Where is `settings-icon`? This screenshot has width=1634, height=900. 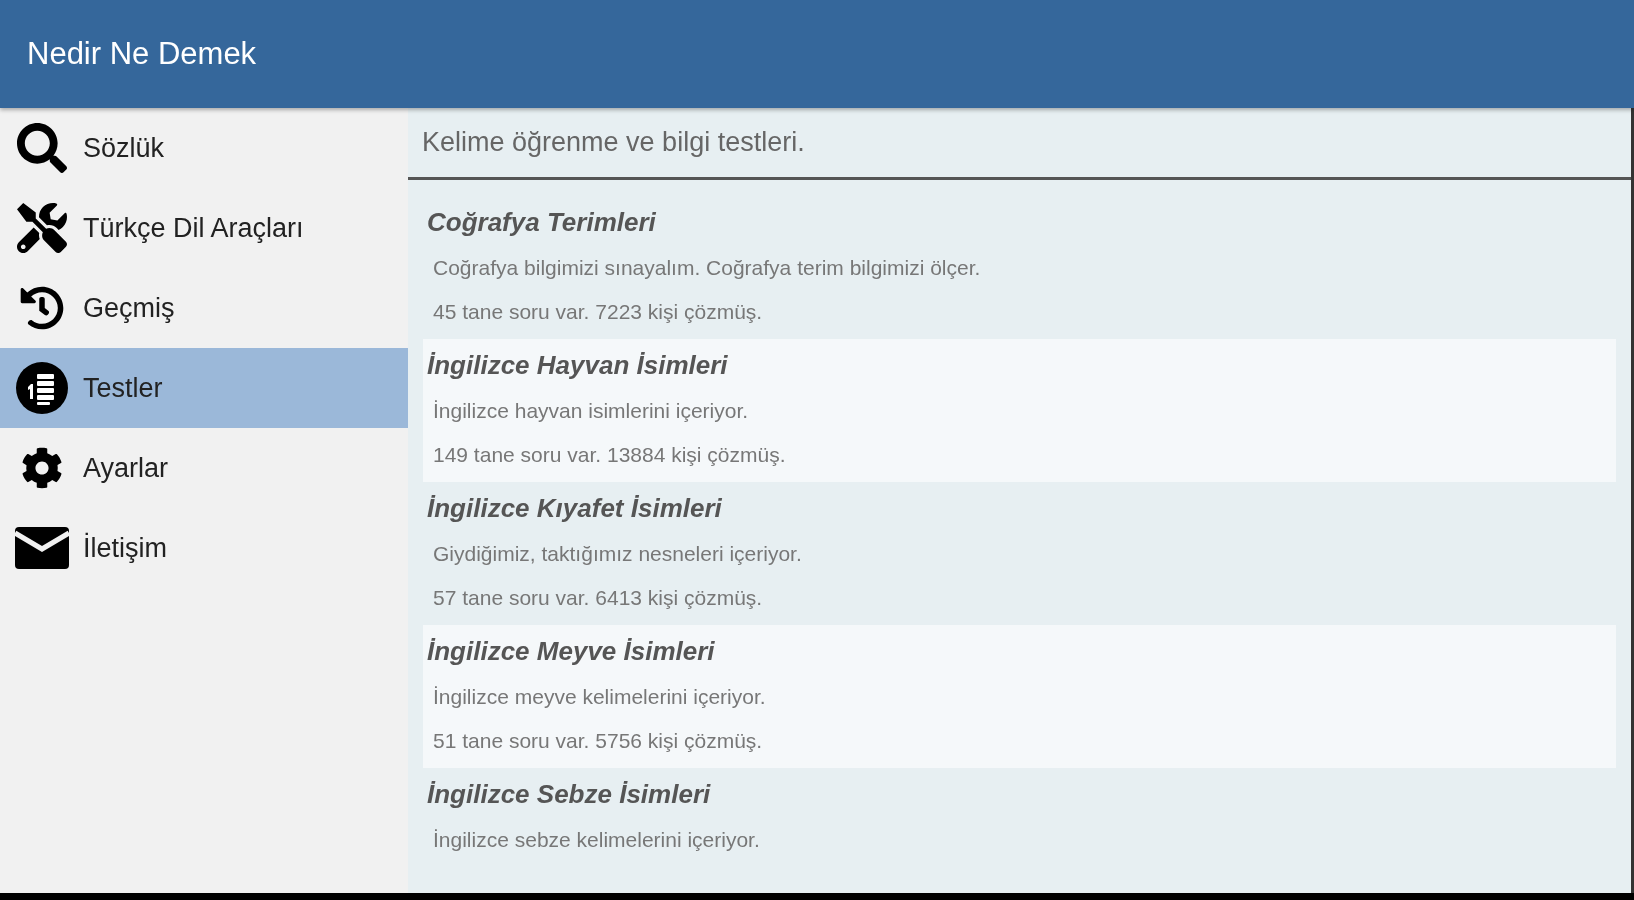
settings-icon is located at coordinates (42, 468).